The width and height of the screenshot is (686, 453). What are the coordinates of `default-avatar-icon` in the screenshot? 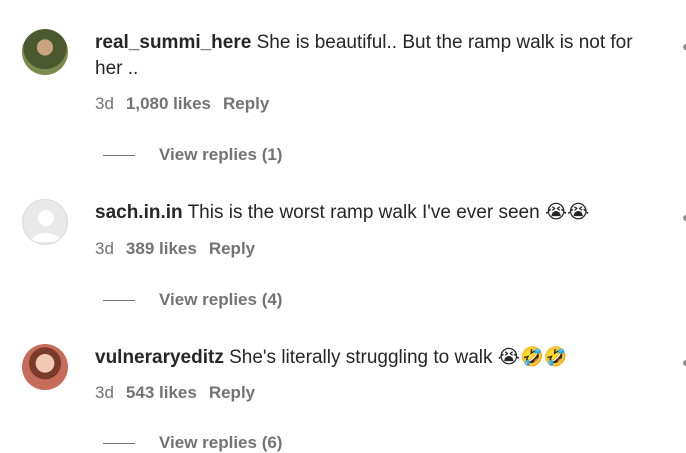 It's located at (45, 222).